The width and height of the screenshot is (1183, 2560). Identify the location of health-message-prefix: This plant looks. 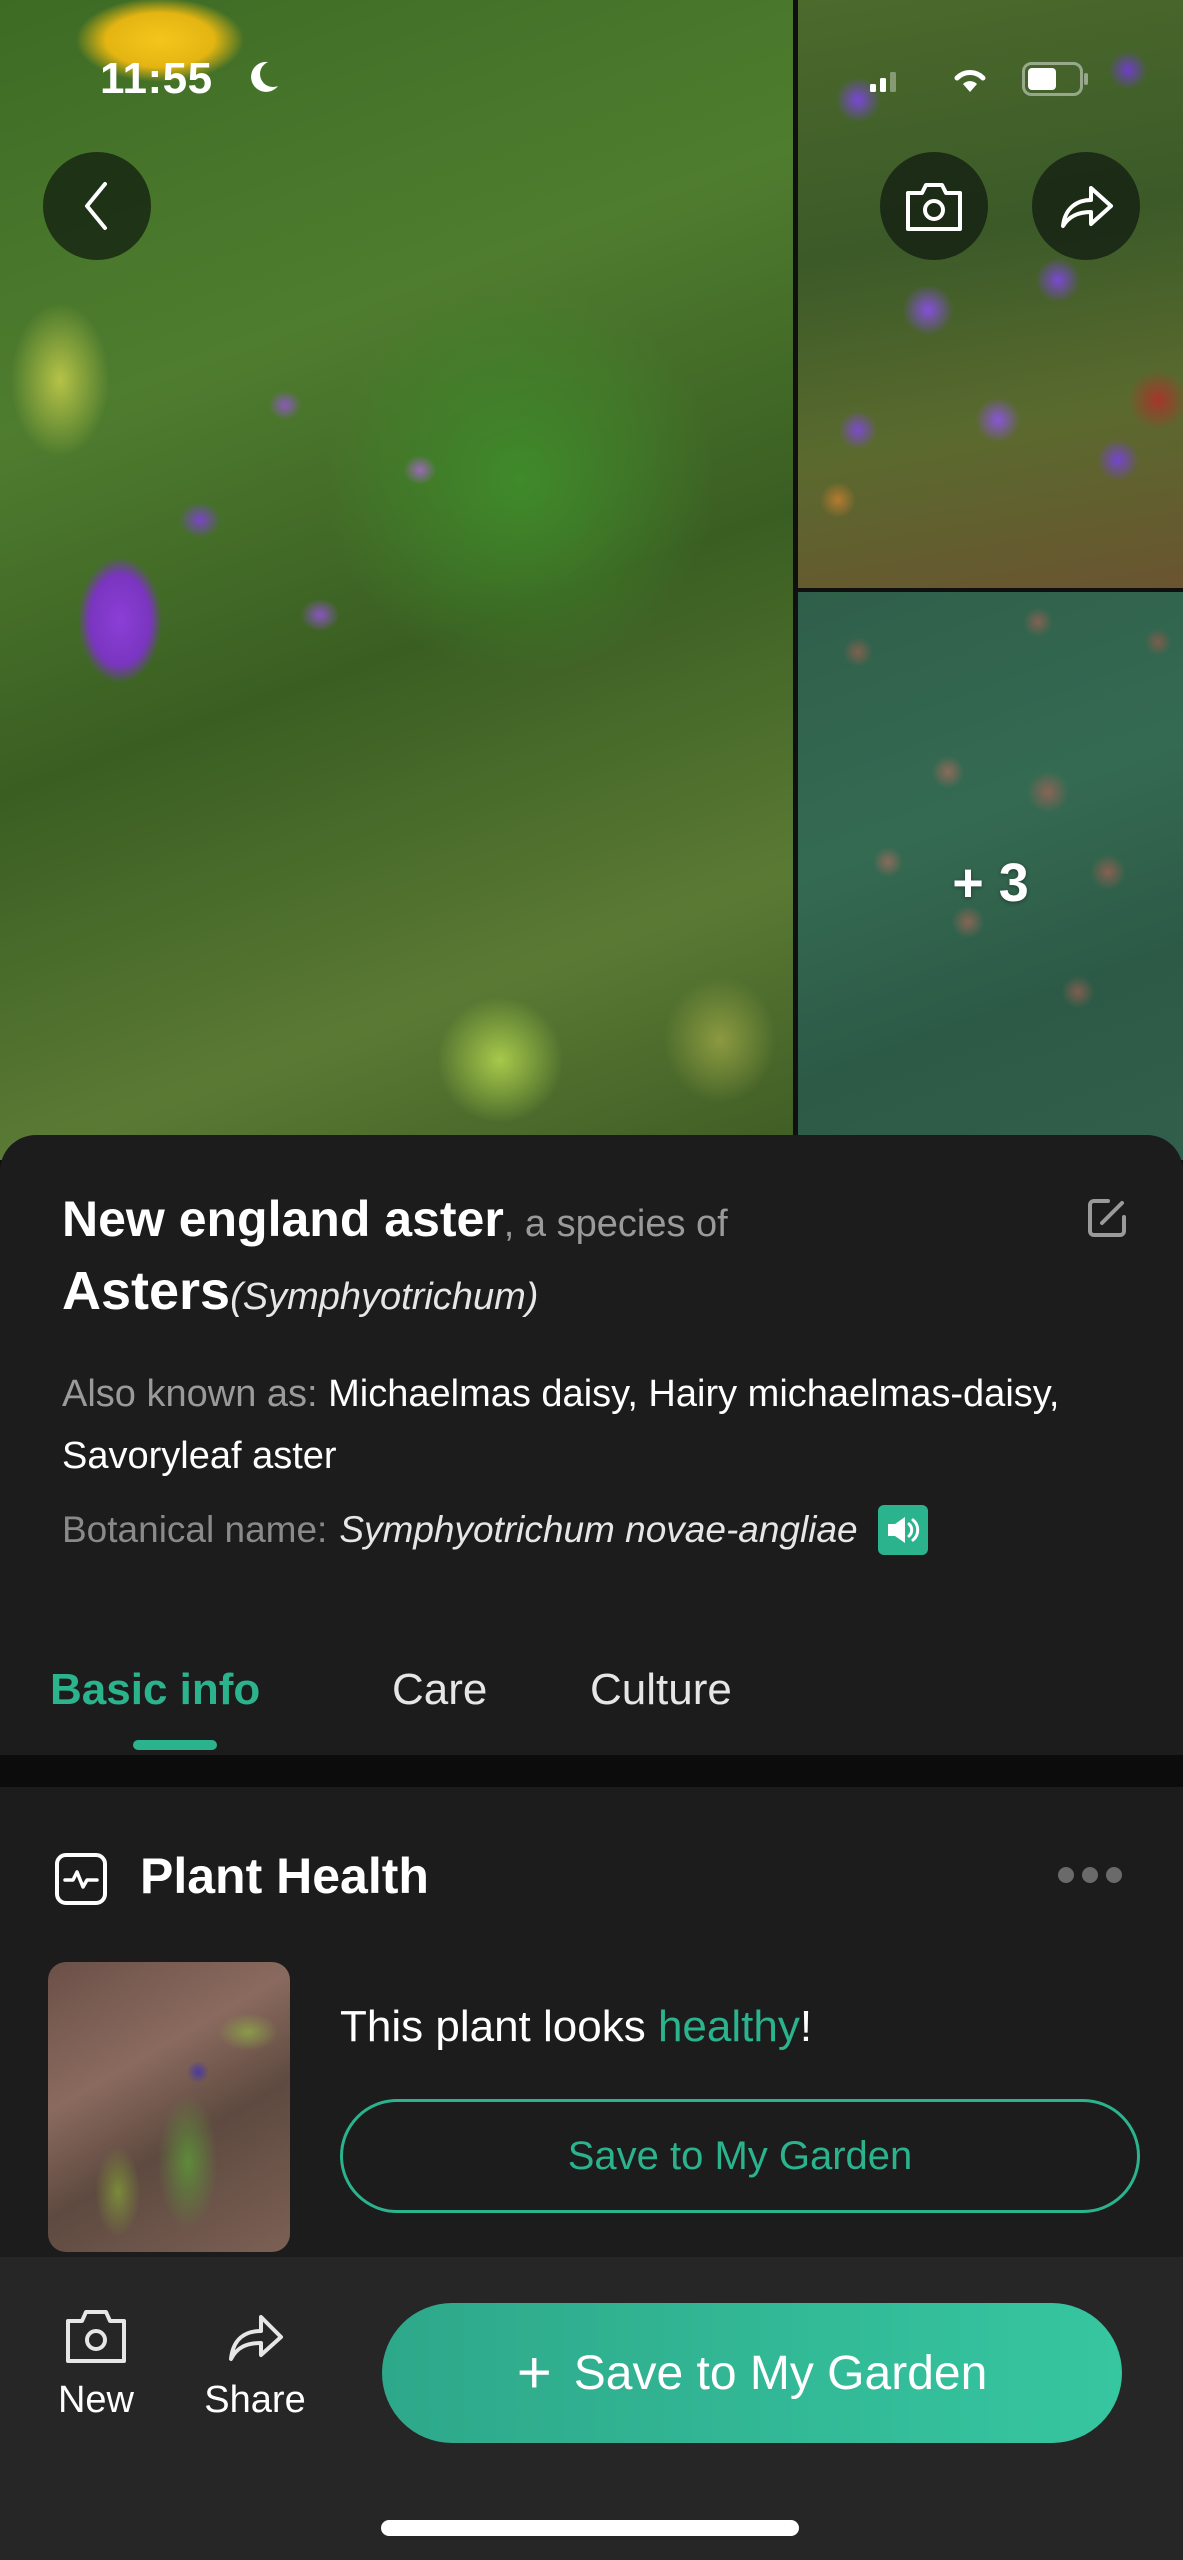
(499, 2026).